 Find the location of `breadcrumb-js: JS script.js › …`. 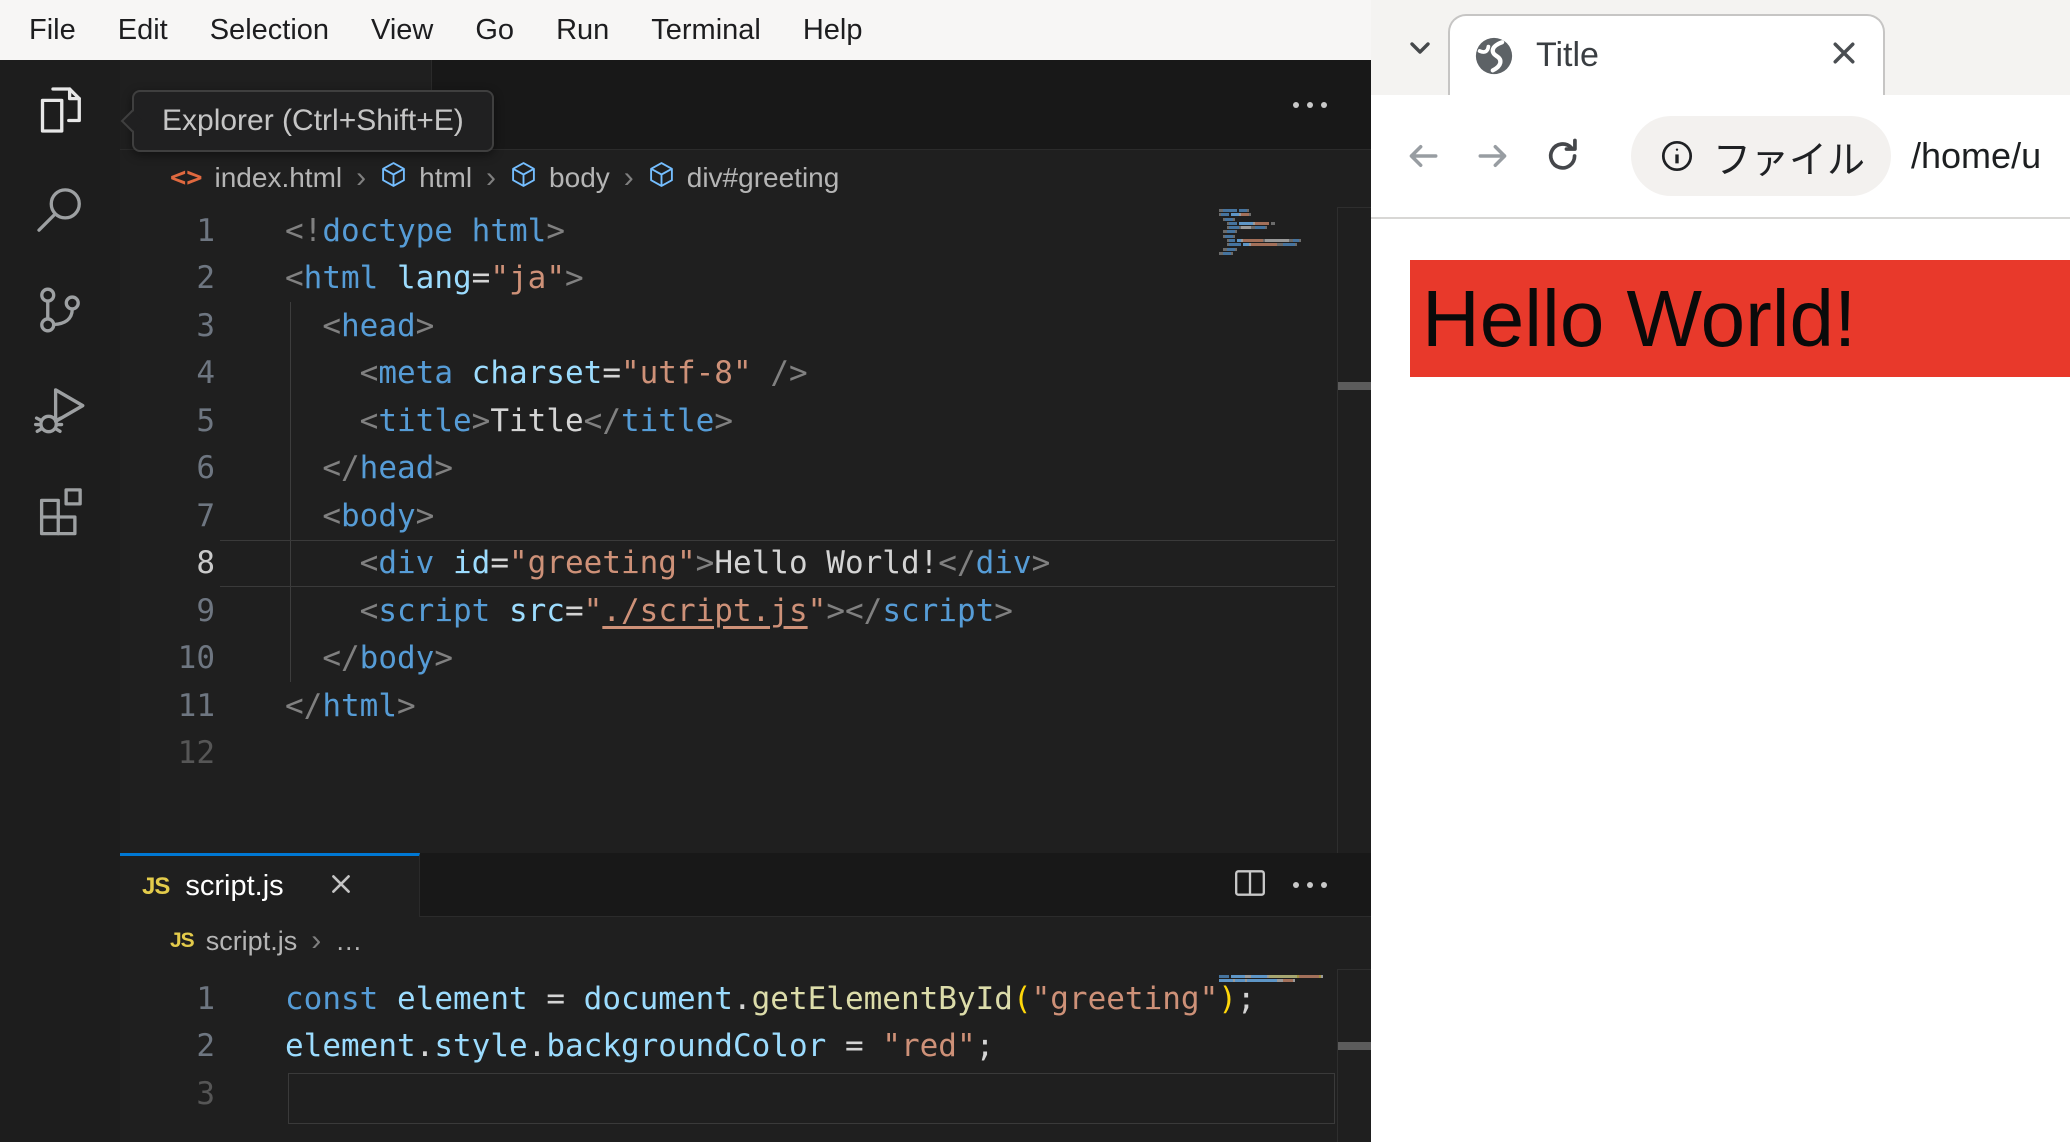

breadcrumb-js: JS script.js › … is located at coordinates (745, 941).